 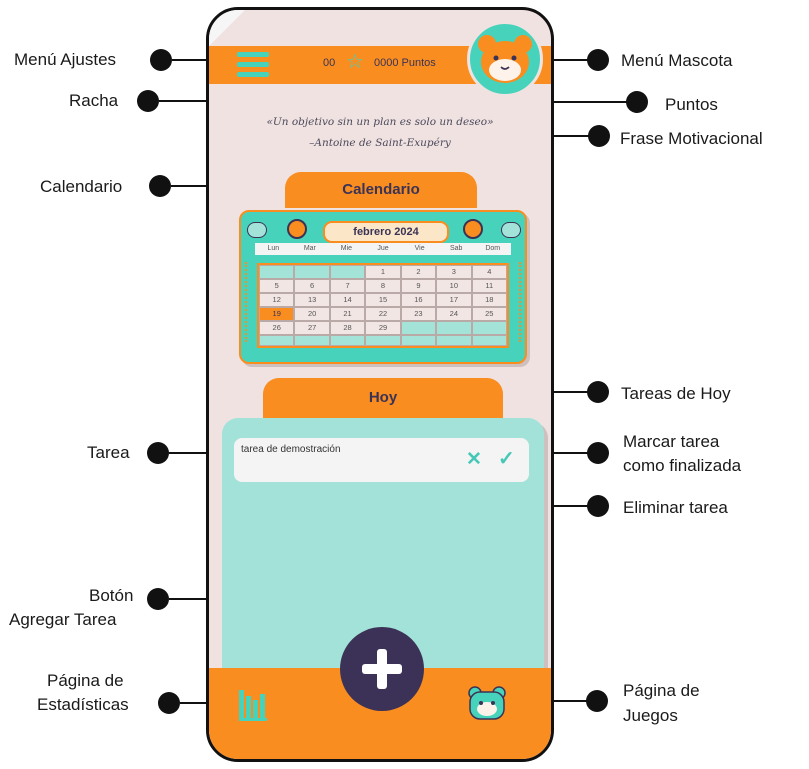 I want to click on label-eliminar-tarea: Eliminar tarea, so click(x=675, y=507).